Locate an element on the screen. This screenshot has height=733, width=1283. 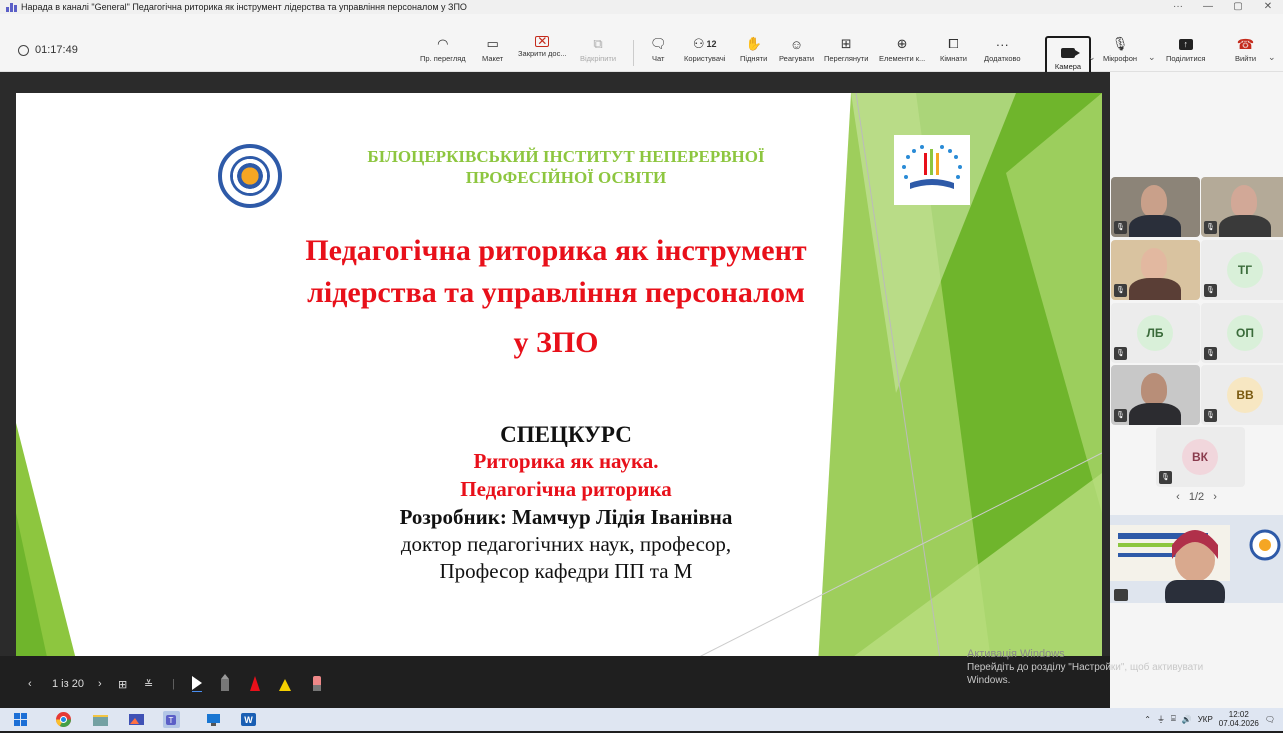
microphone-button: 🎙 Мікрофон is located at coordinates (1120, 49).